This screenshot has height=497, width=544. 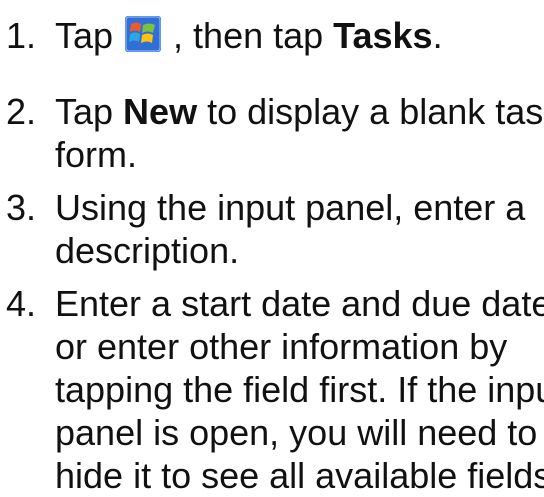 What do you see at coordinates (281, 346) in the screenshot?
I see `step-line: or enter other information by` at bounding box center [281, 346].